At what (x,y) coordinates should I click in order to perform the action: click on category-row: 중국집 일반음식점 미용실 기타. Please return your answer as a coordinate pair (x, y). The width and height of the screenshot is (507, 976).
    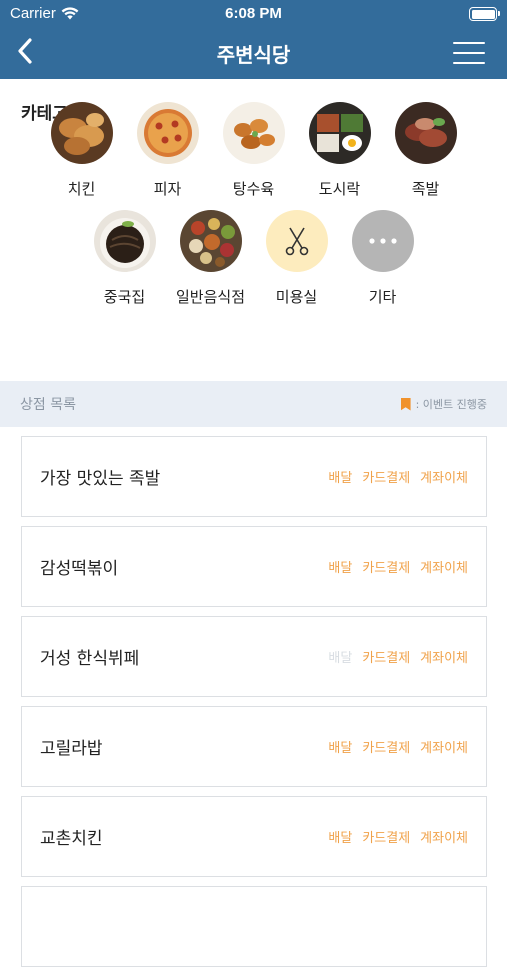
    Looking at the image, I should click on (253, 258).